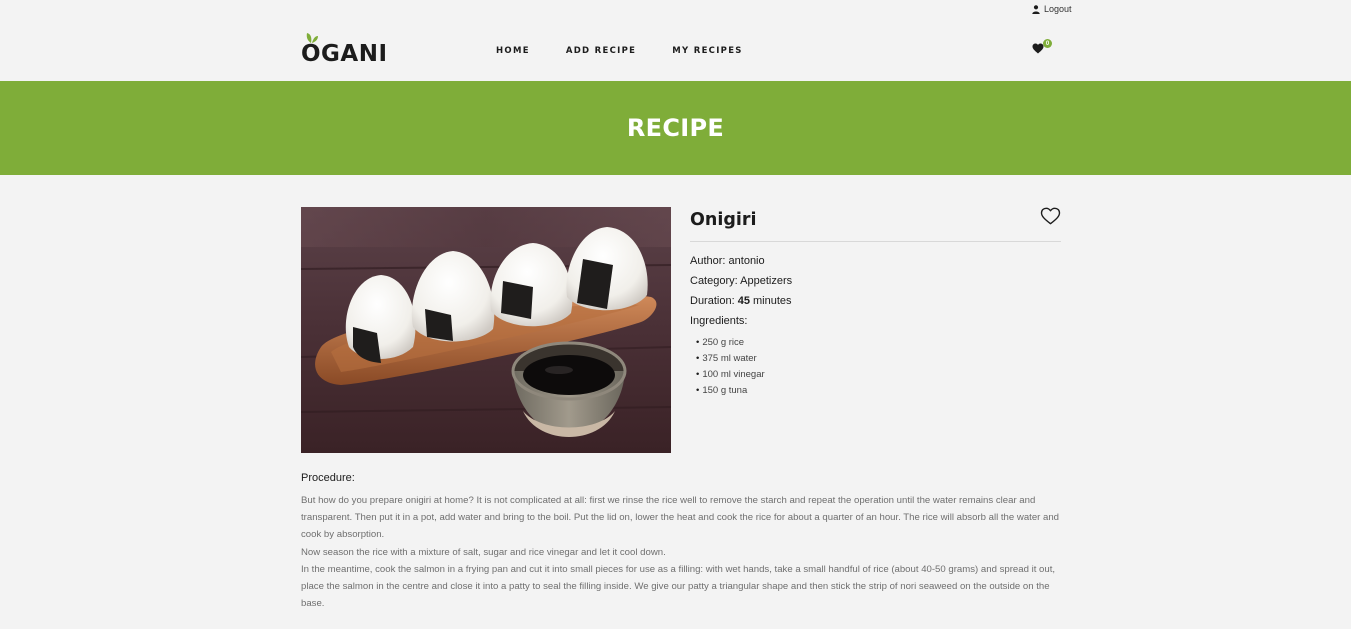  I want to click on onigiri-photo, so click(486, 330).